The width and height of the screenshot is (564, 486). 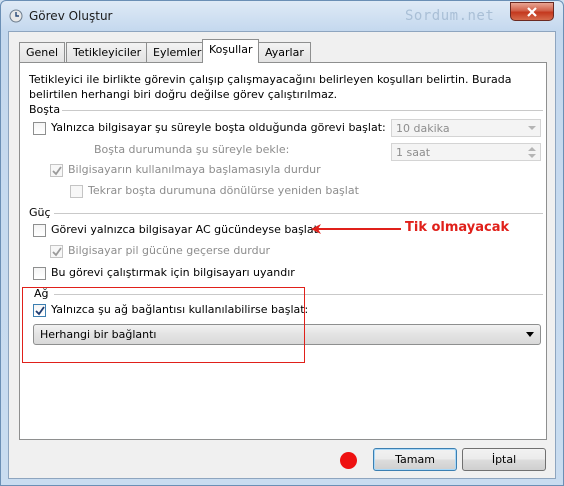 I want to click on power-group-label: Güç, so click(x=40, y=212).